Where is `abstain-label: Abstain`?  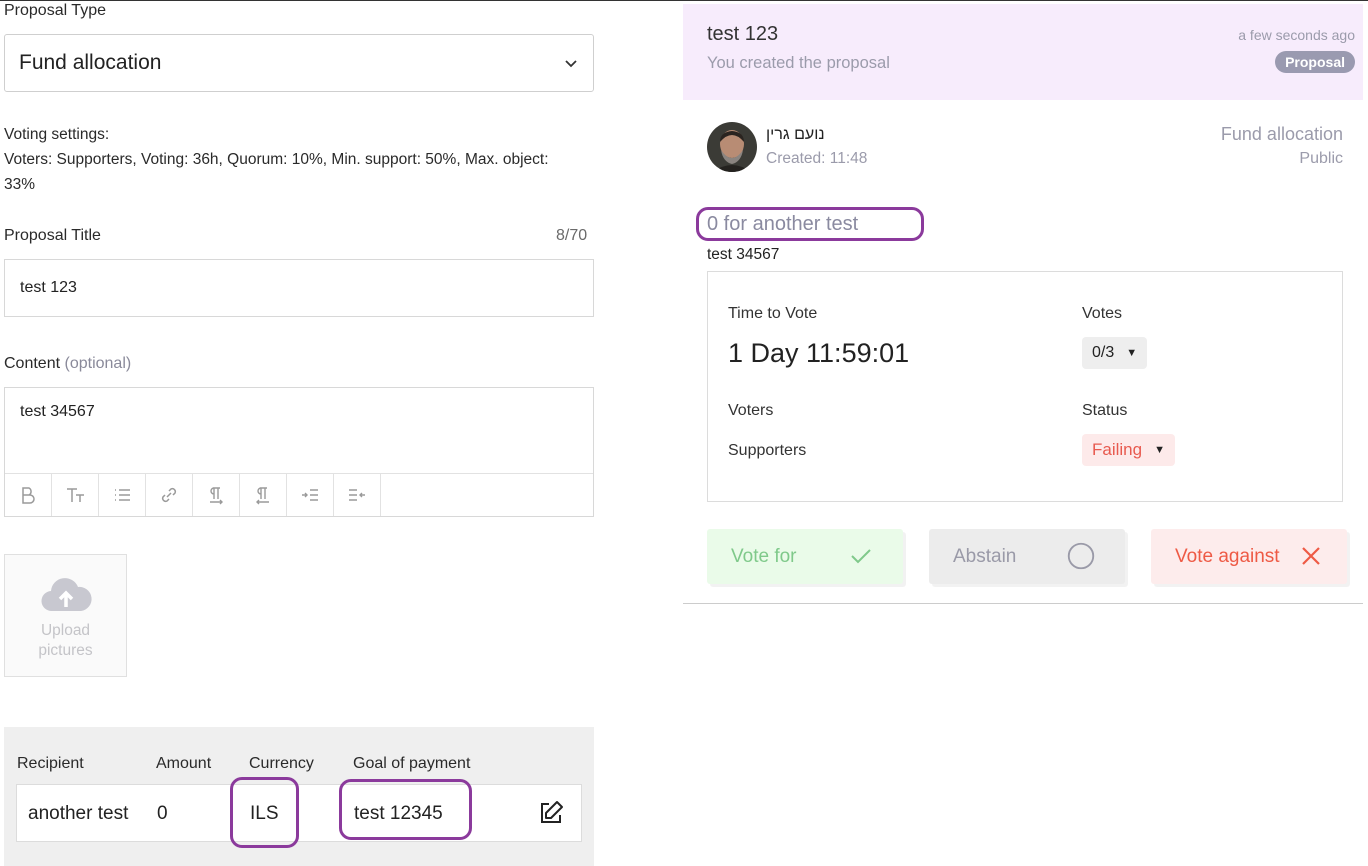
abstain-label: Abstain is located at coordinates (985, 556).